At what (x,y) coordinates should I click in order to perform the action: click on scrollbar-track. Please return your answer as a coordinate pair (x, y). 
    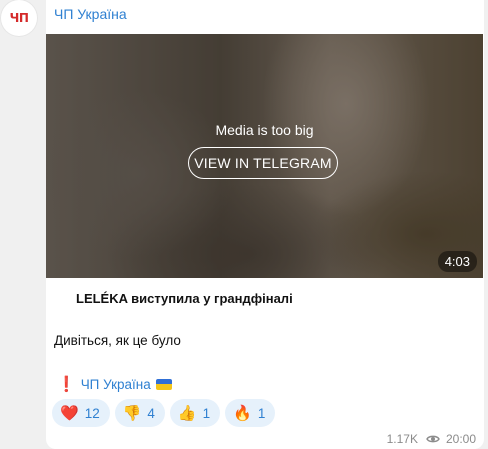
    Looking at the image, I should click on (486, 224).